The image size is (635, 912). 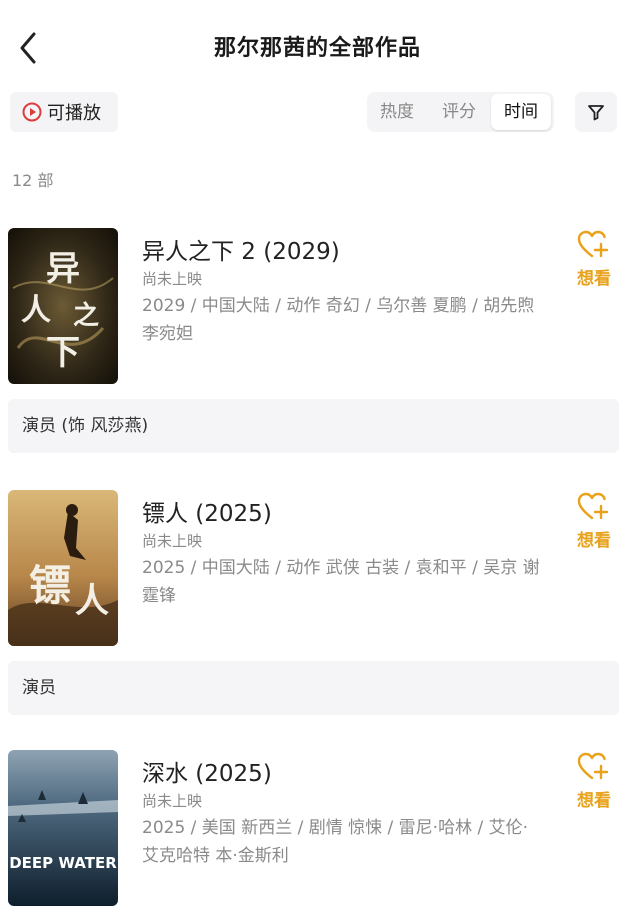 I want to click on role-bar: 演员 (饰 风莎燕), so click(x=313, y=426).